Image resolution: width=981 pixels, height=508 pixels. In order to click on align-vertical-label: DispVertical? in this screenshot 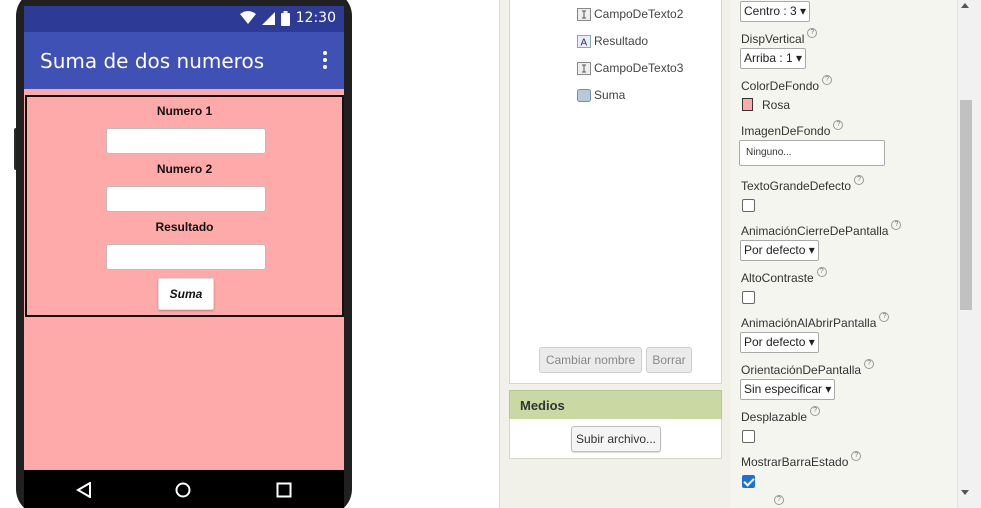, I will do `click(779, 37)`.